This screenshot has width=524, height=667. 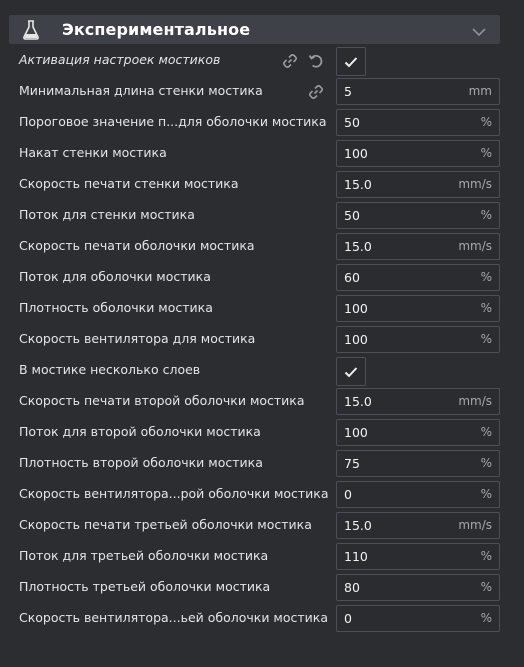 I want to click on setting-row: В мостике несколько слоев, so click(x=262, y=371).